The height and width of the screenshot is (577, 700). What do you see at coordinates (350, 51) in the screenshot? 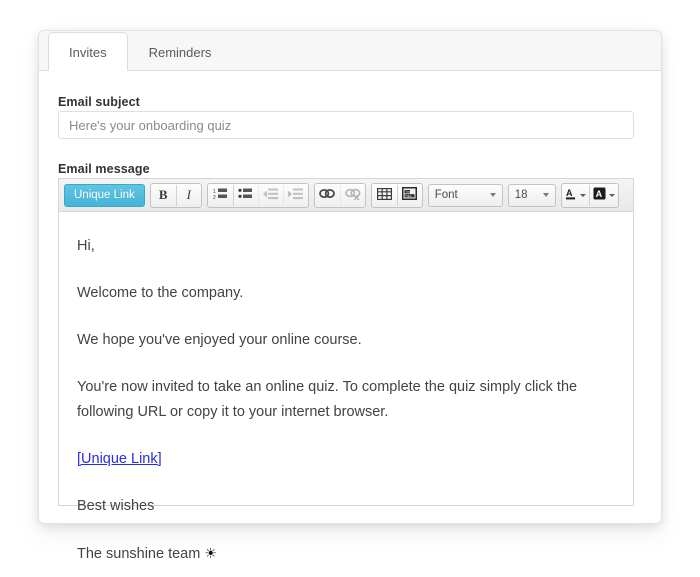
I see `tab-bar: Invites Reminders` at bounding box center [350, 51].